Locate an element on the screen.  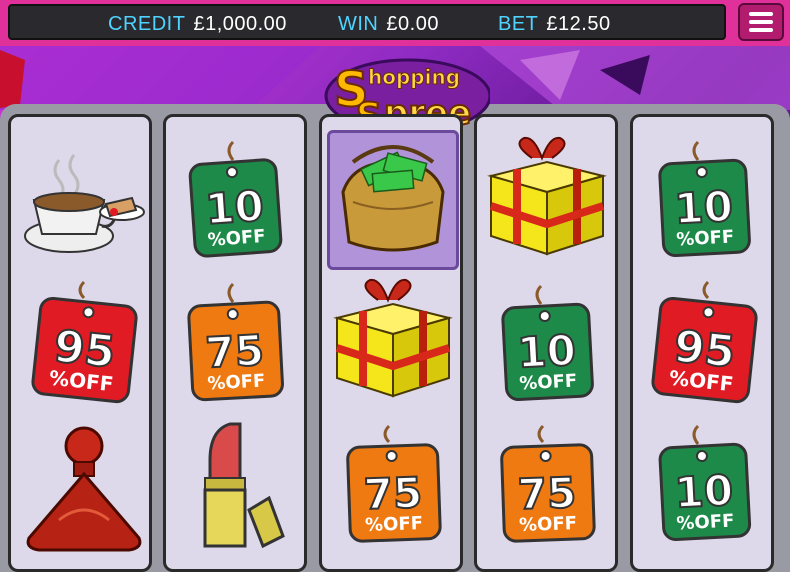
credit-display: CREDIT £1,000.00 is located at coordinates (197, 24).